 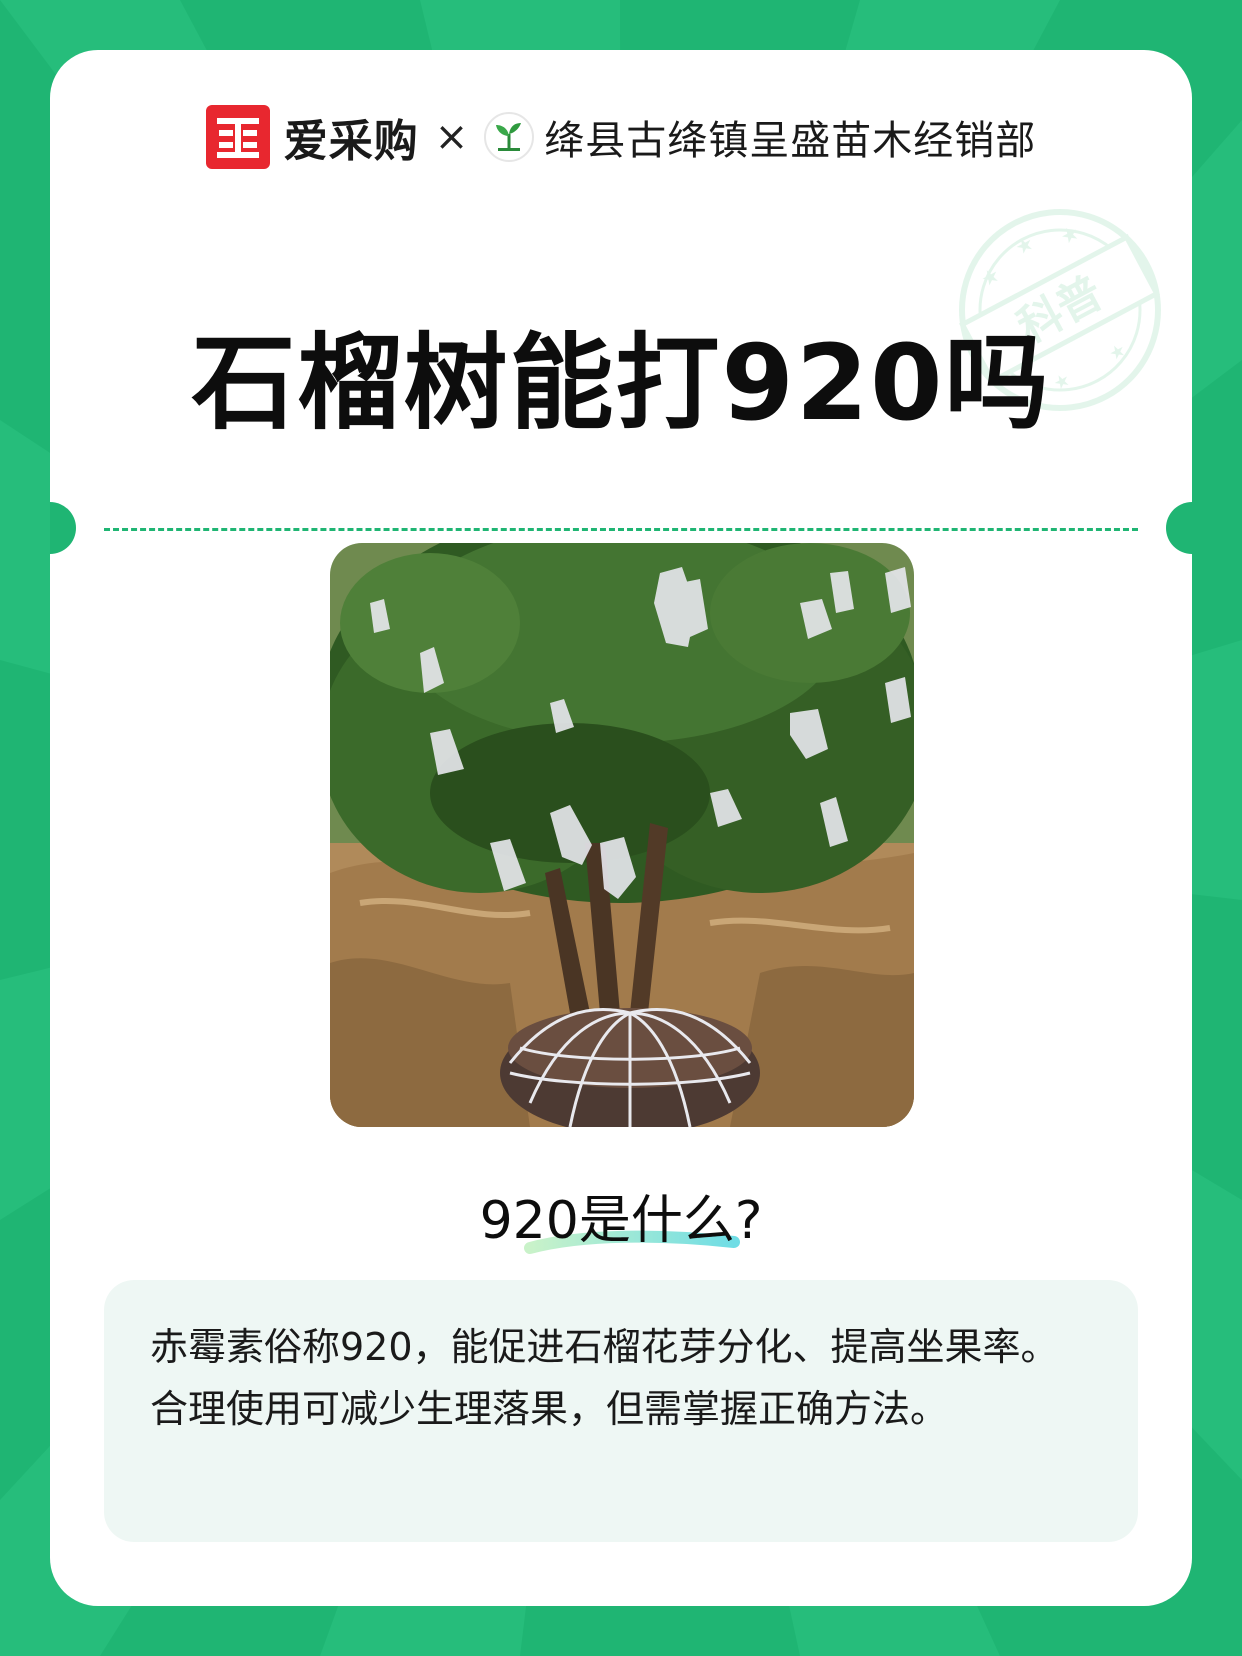 What do you see at coordinates (790, 141) in the screenshot?
I see `partner-name: 绛县古绛镇呈盛苗木经销部` at bounding box center [790, 141].